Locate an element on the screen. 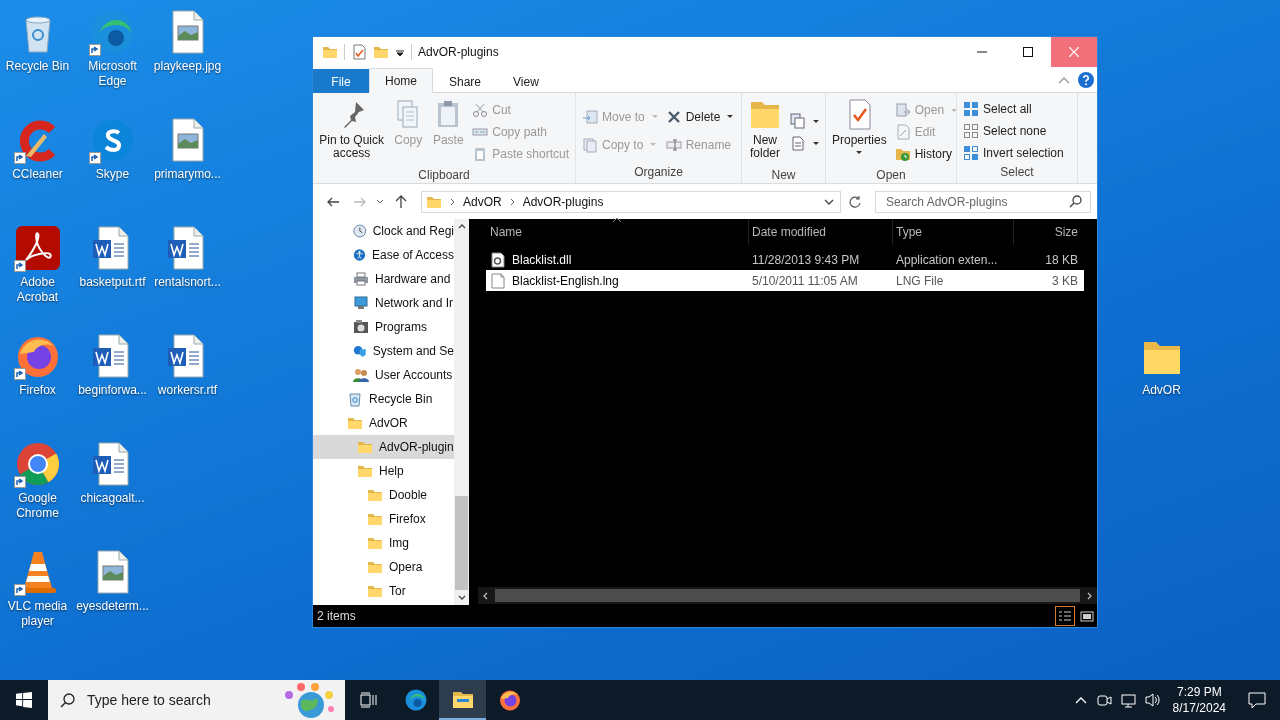  nav-item: Tor is located at coordinates (383, 591).